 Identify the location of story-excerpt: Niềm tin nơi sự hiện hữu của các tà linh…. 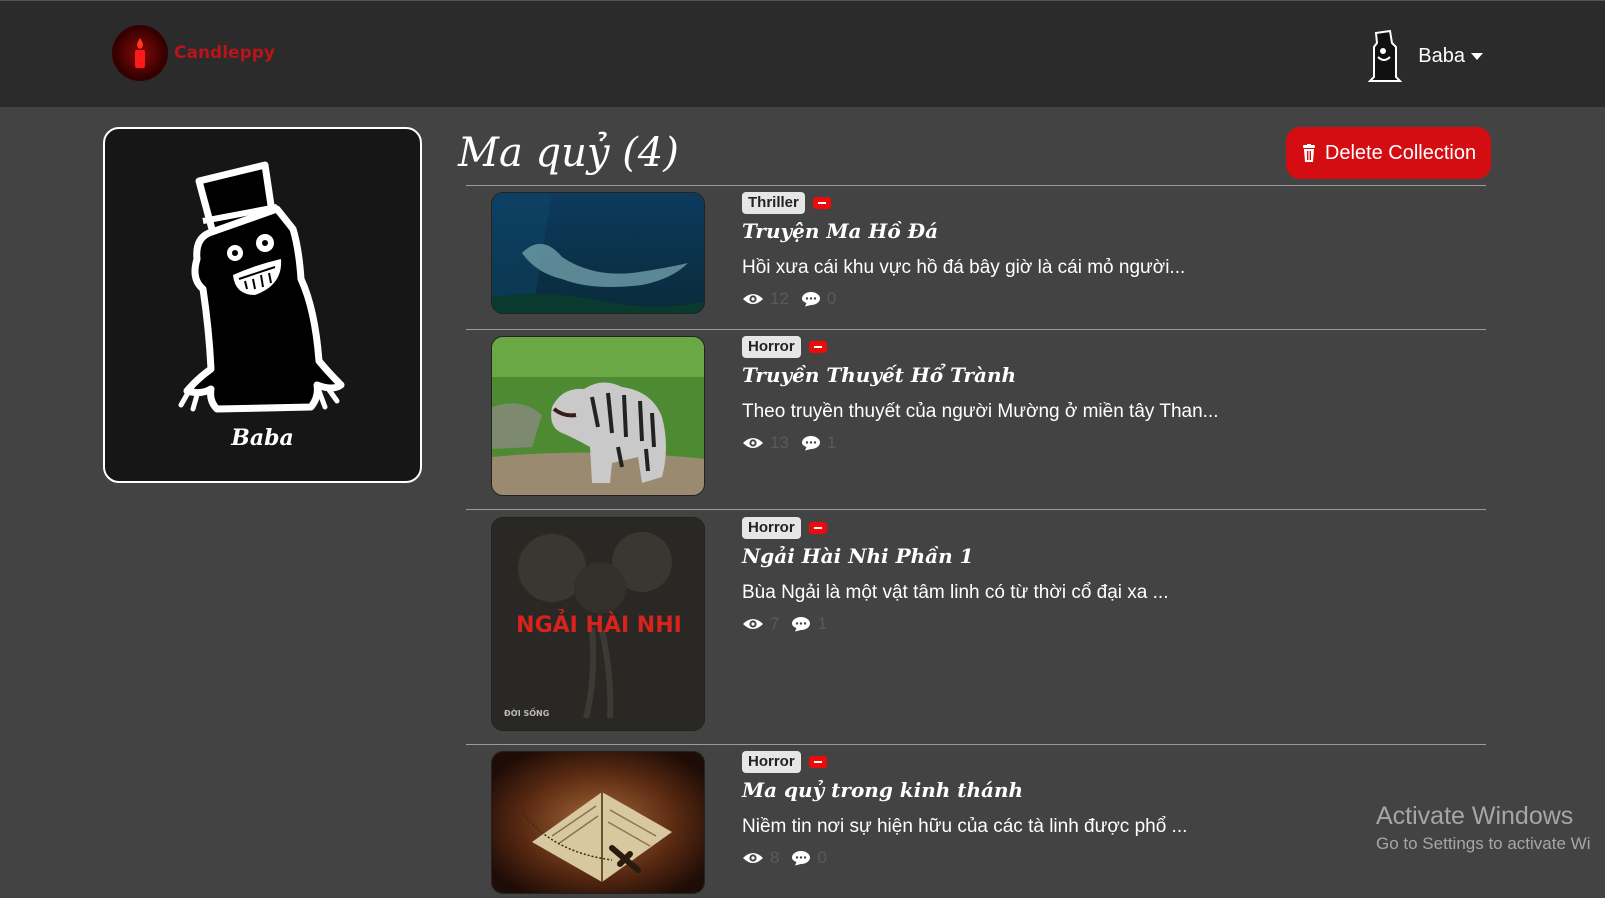
(965, 826).